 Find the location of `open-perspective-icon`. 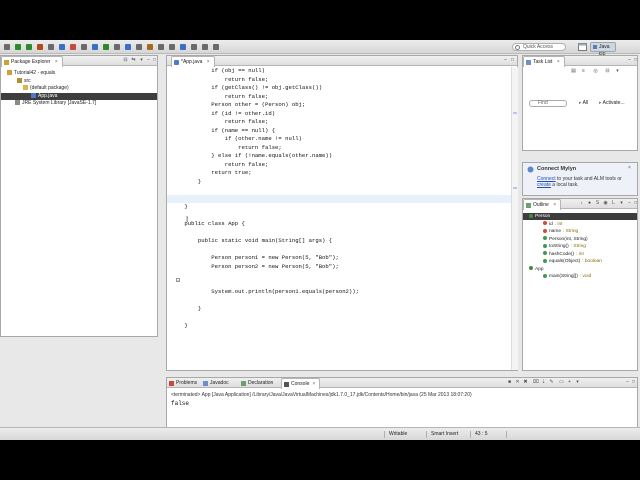

open-perspective-icon is located at coordinates (583, 47).